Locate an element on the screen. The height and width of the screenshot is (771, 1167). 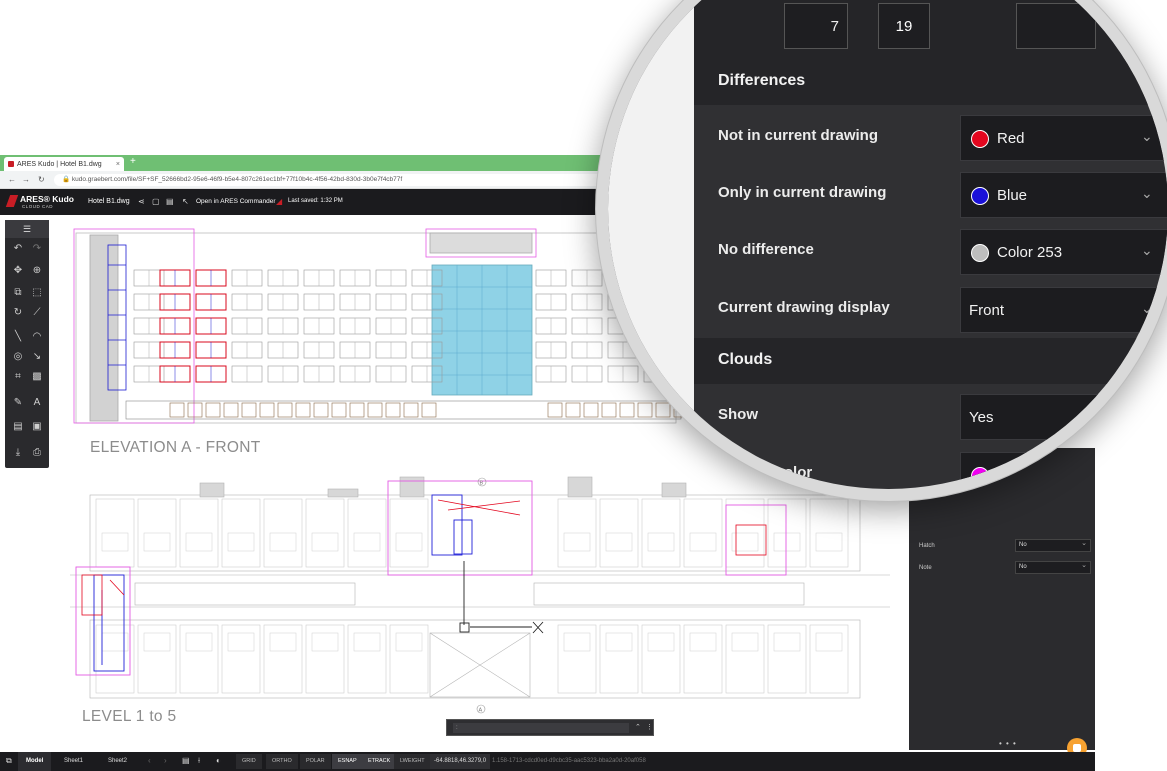
browser-tab: ARES Kudo | Hotel B1.dwg × is located at coordinates (64, 164).